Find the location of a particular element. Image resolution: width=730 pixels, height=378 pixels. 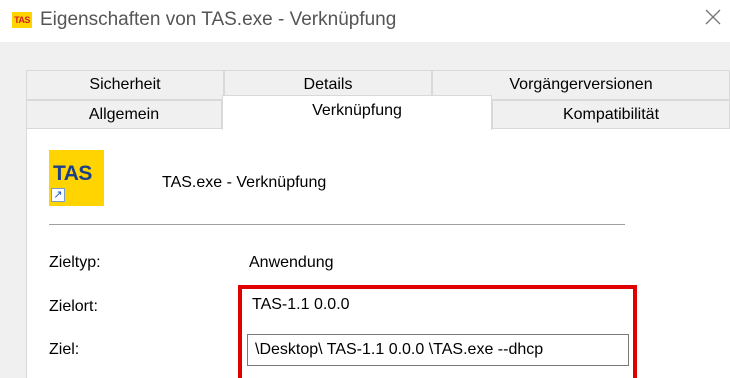

tab-sicherheit: Sicherheit is located at coordinates (125, 85).